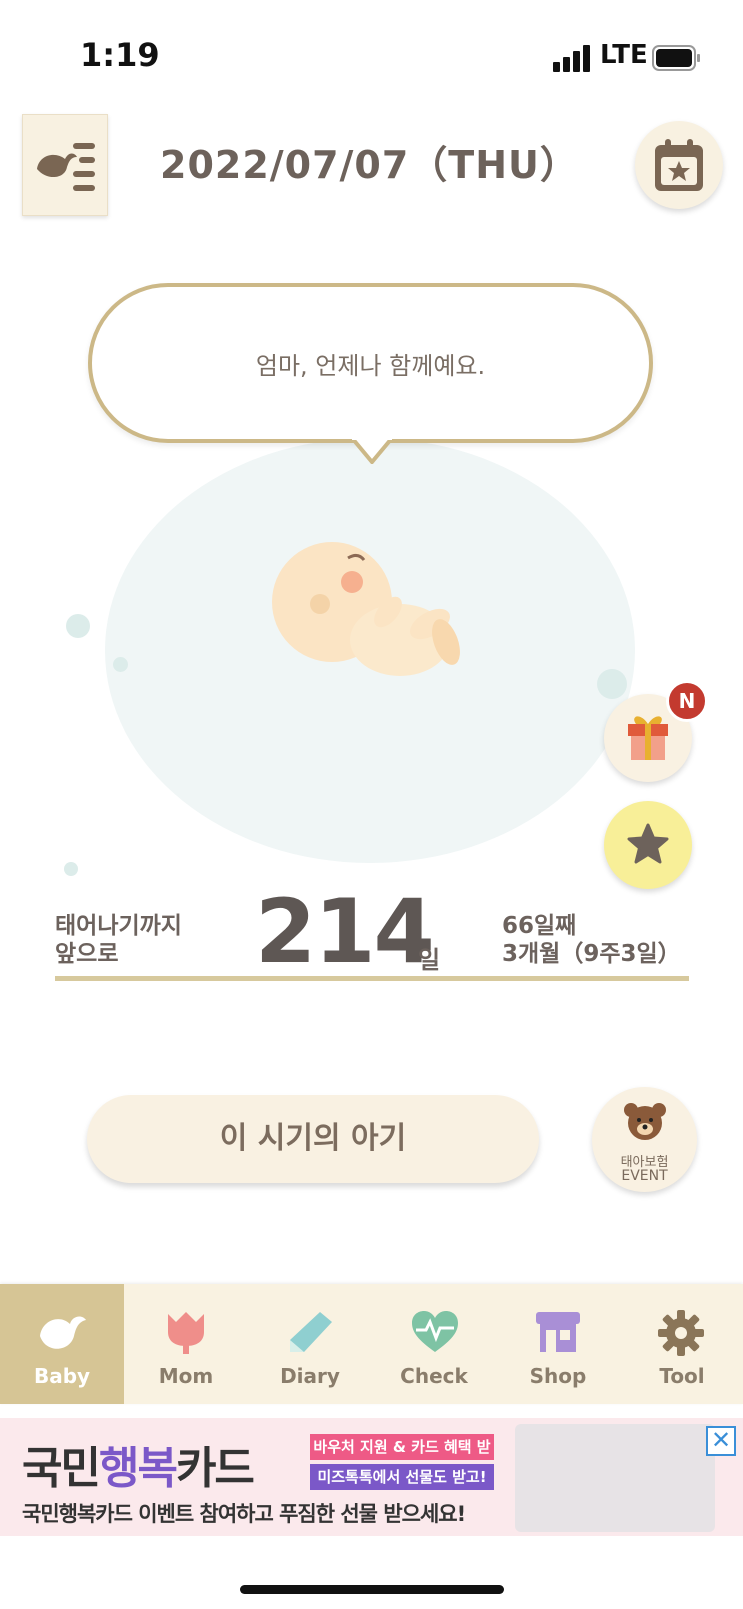 This screenshot has width=743, height=1609. Describe the element at coordinates (648, 738) in the screenshot. I see `gift-icon` at that location.